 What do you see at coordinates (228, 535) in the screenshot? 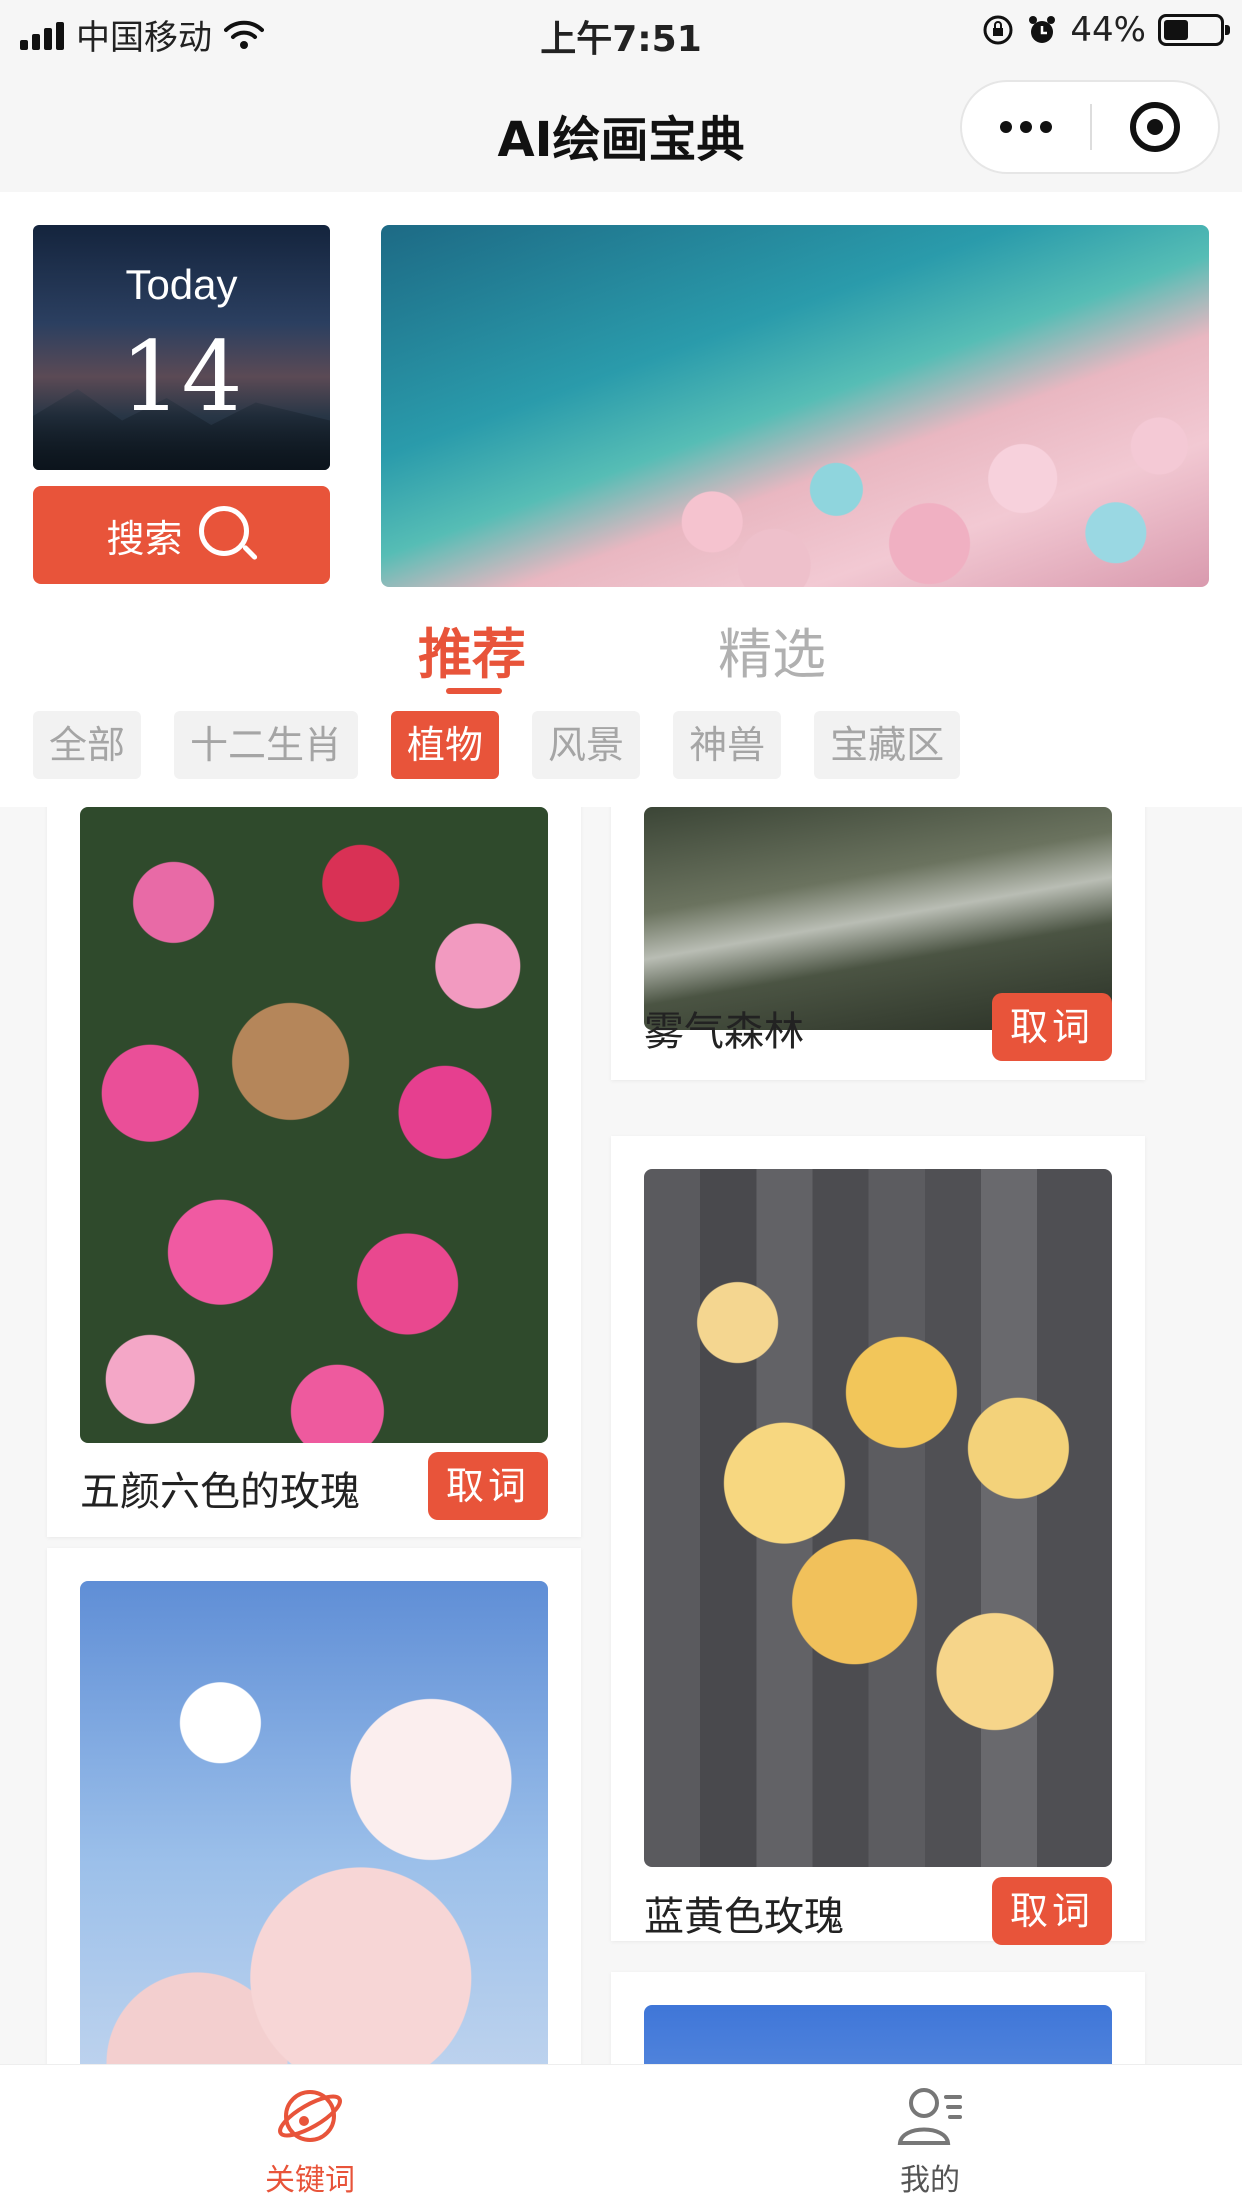
I see `search-icon` at bounding box center [228, 535].